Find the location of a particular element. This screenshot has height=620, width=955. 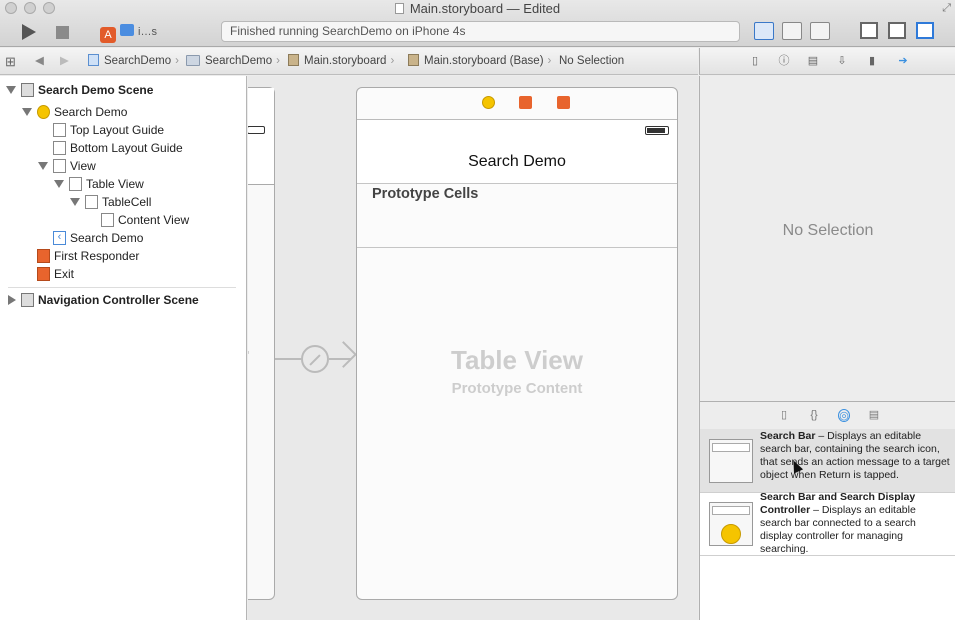

navigation-controller-scene-frame is located at coordinates (261, 343).